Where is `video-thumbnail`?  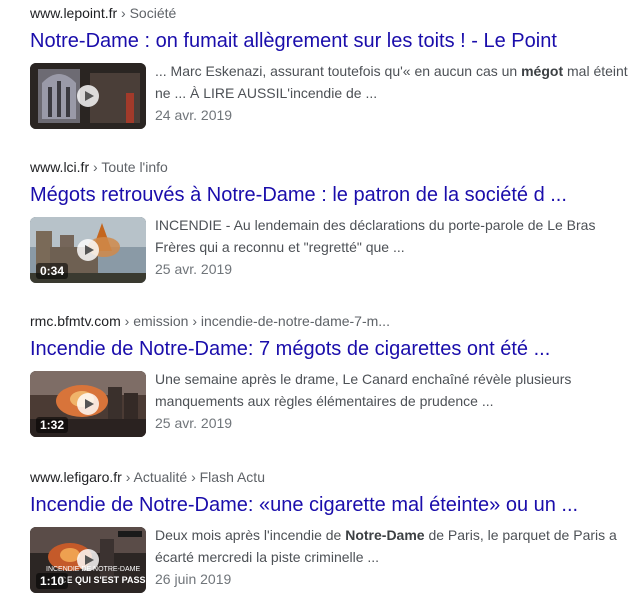
video-thumbnail is located at coordinates (88, 96).